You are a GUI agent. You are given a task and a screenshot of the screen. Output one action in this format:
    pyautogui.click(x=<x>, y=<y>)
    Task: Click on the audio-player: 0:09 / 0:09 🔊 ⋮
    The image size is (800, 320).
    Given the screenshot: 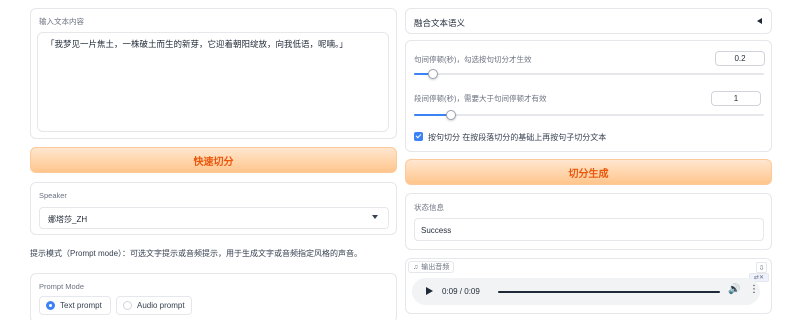 What is the action you would take?
    pyautogui.click(x=586, y=291)
    